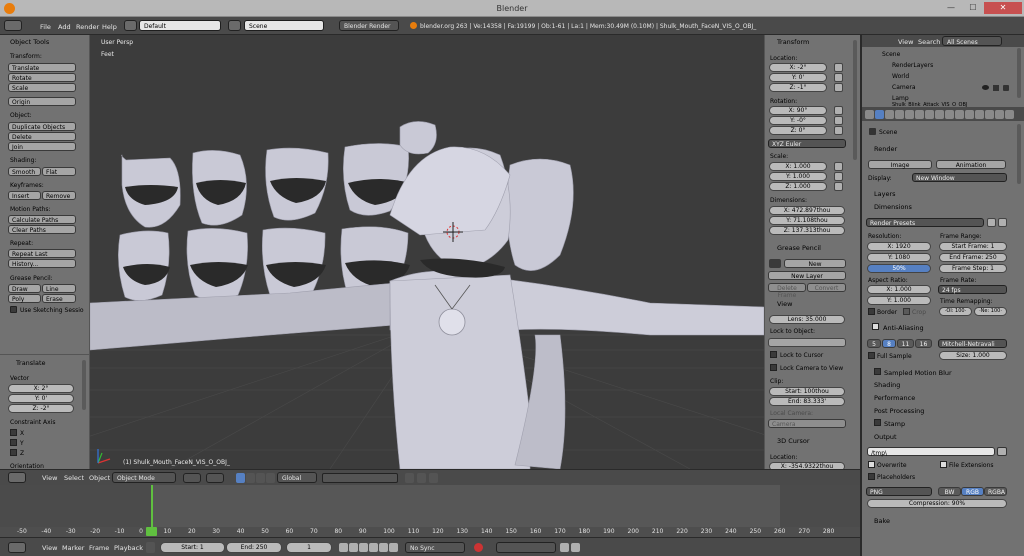 The width and height of the screenshot is (1024, 556). Describe the element at coordinates (855, 100) in the screenshot. I see `n-panel-scrollbar` at that location.